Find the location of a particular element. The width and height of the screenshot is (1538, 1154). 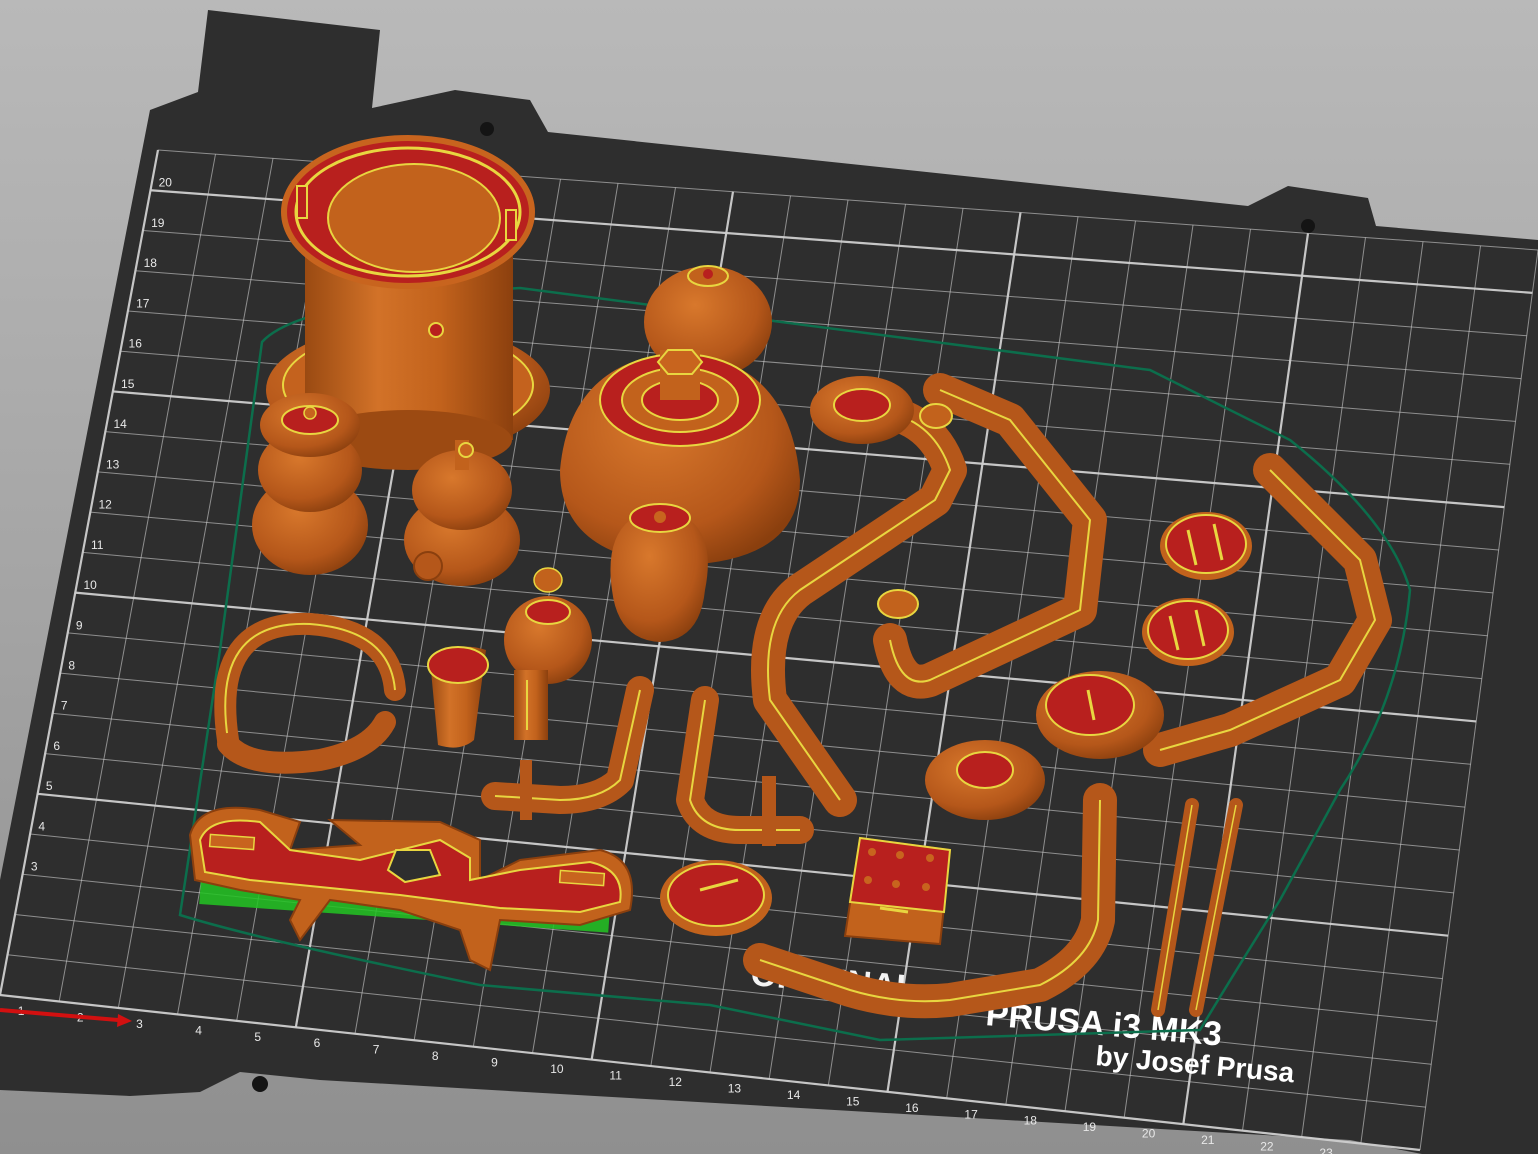

x-tick-label: 21 is located at coordinates (1208, 1140).